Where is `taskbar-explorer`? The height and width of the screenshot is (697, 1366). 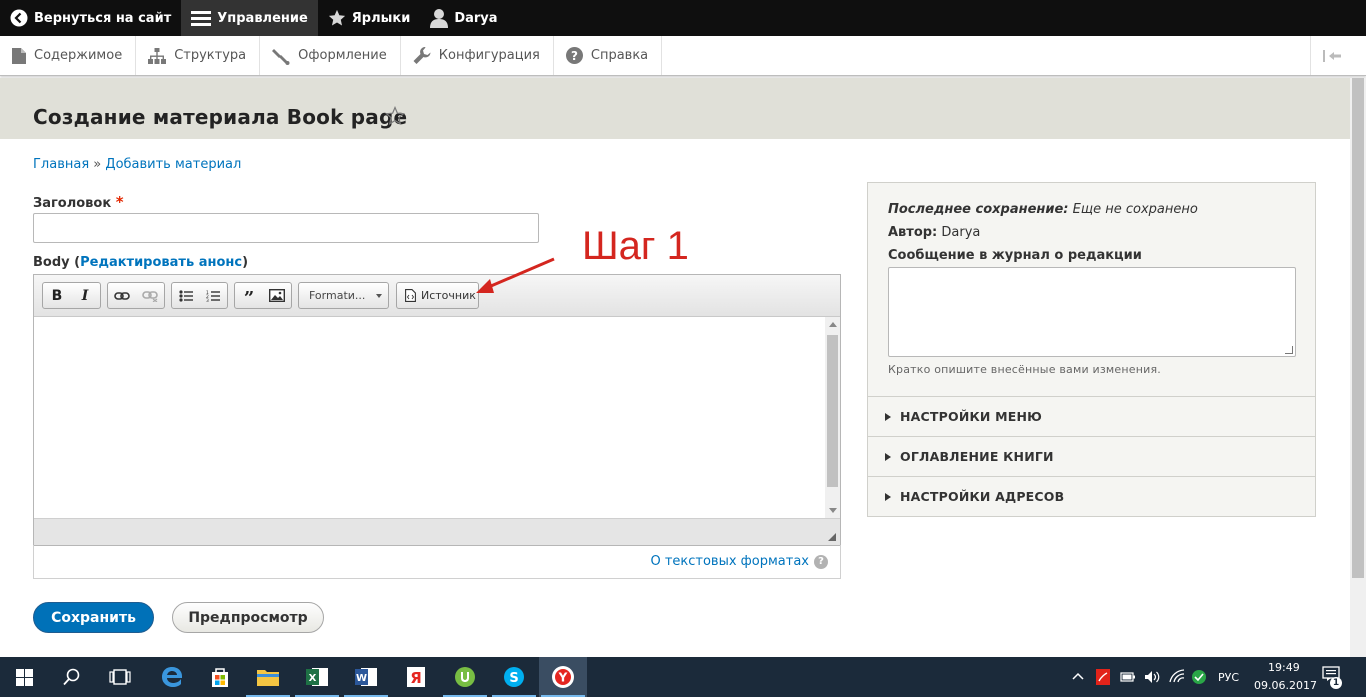 taskbar-explorer is located at coordinates (268, 677).